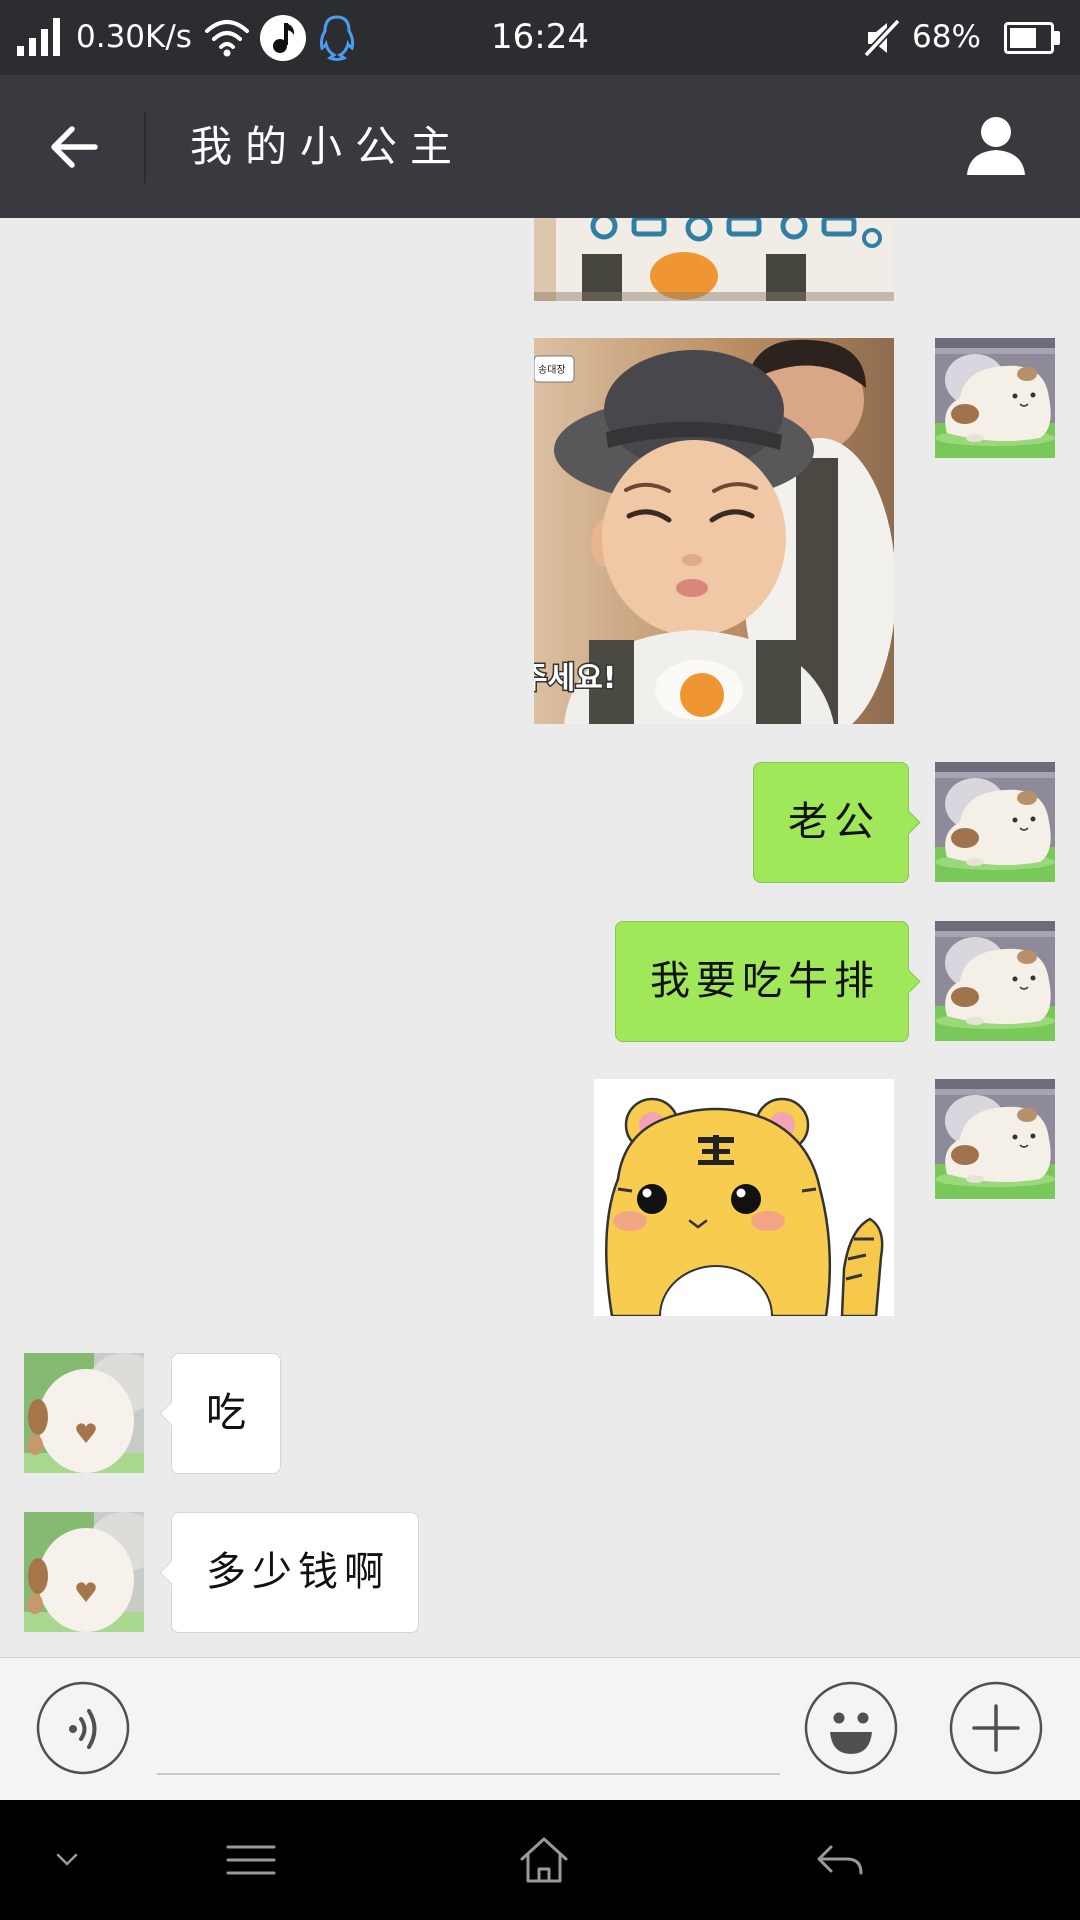 This screenshot has height=1920, width=1080. I want to click on chat-info-button, so click(996, 147).